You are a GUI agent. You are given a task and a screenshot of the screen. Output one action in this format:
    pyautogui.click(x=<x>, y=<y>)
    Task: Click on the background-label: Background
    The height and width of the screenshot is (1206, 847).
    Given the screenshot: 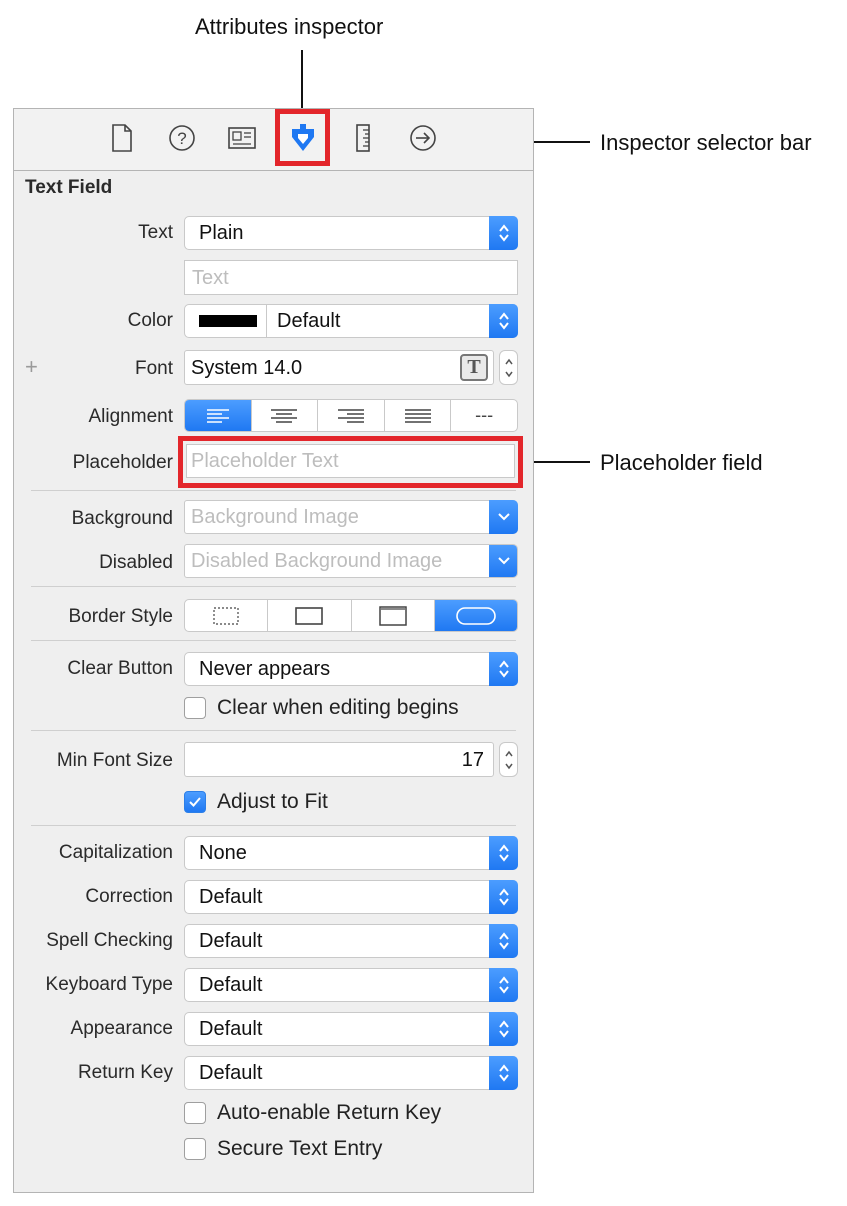 What is the action you would take?
    pyautogui.click(x=122, y=518)
    